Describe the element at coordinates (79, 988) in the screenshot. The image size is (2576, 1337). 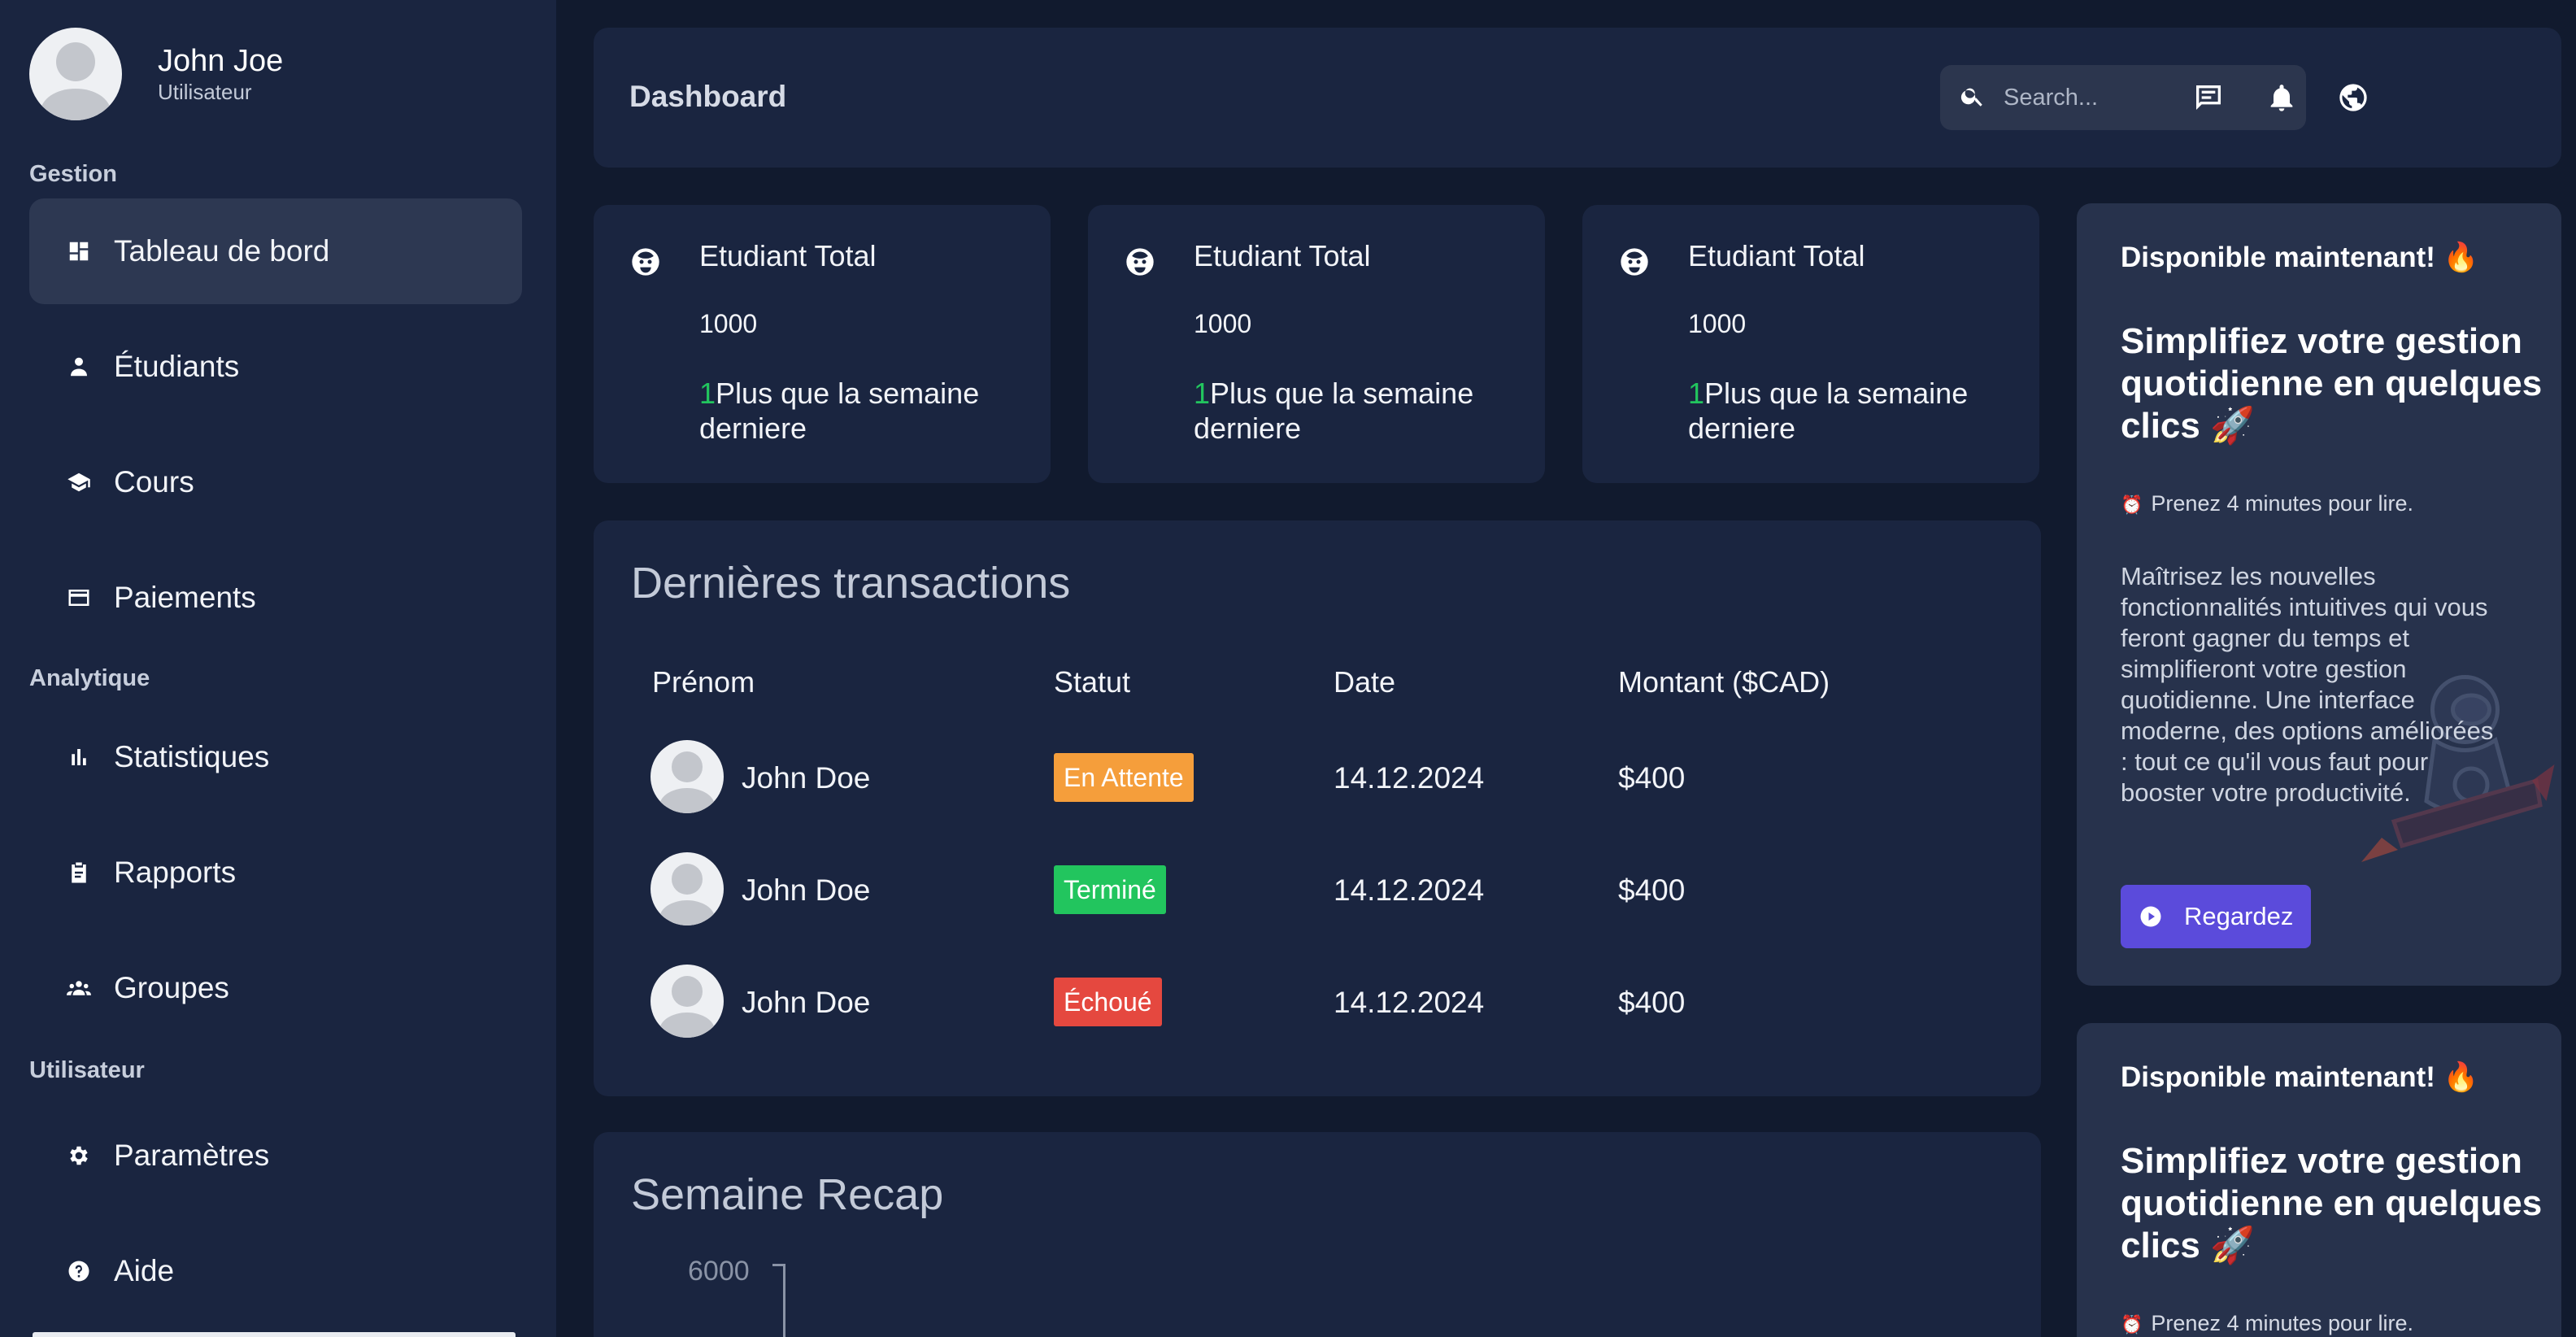
I see `groups-icon` at that location.